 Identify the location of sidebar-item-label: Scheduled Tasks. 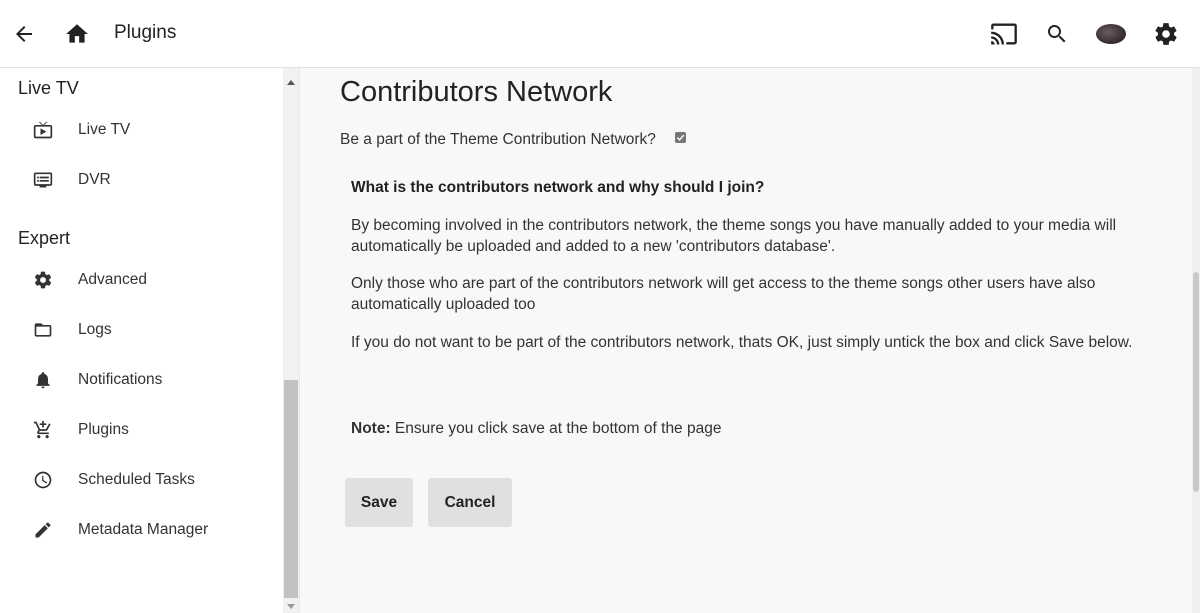
(136, 479).